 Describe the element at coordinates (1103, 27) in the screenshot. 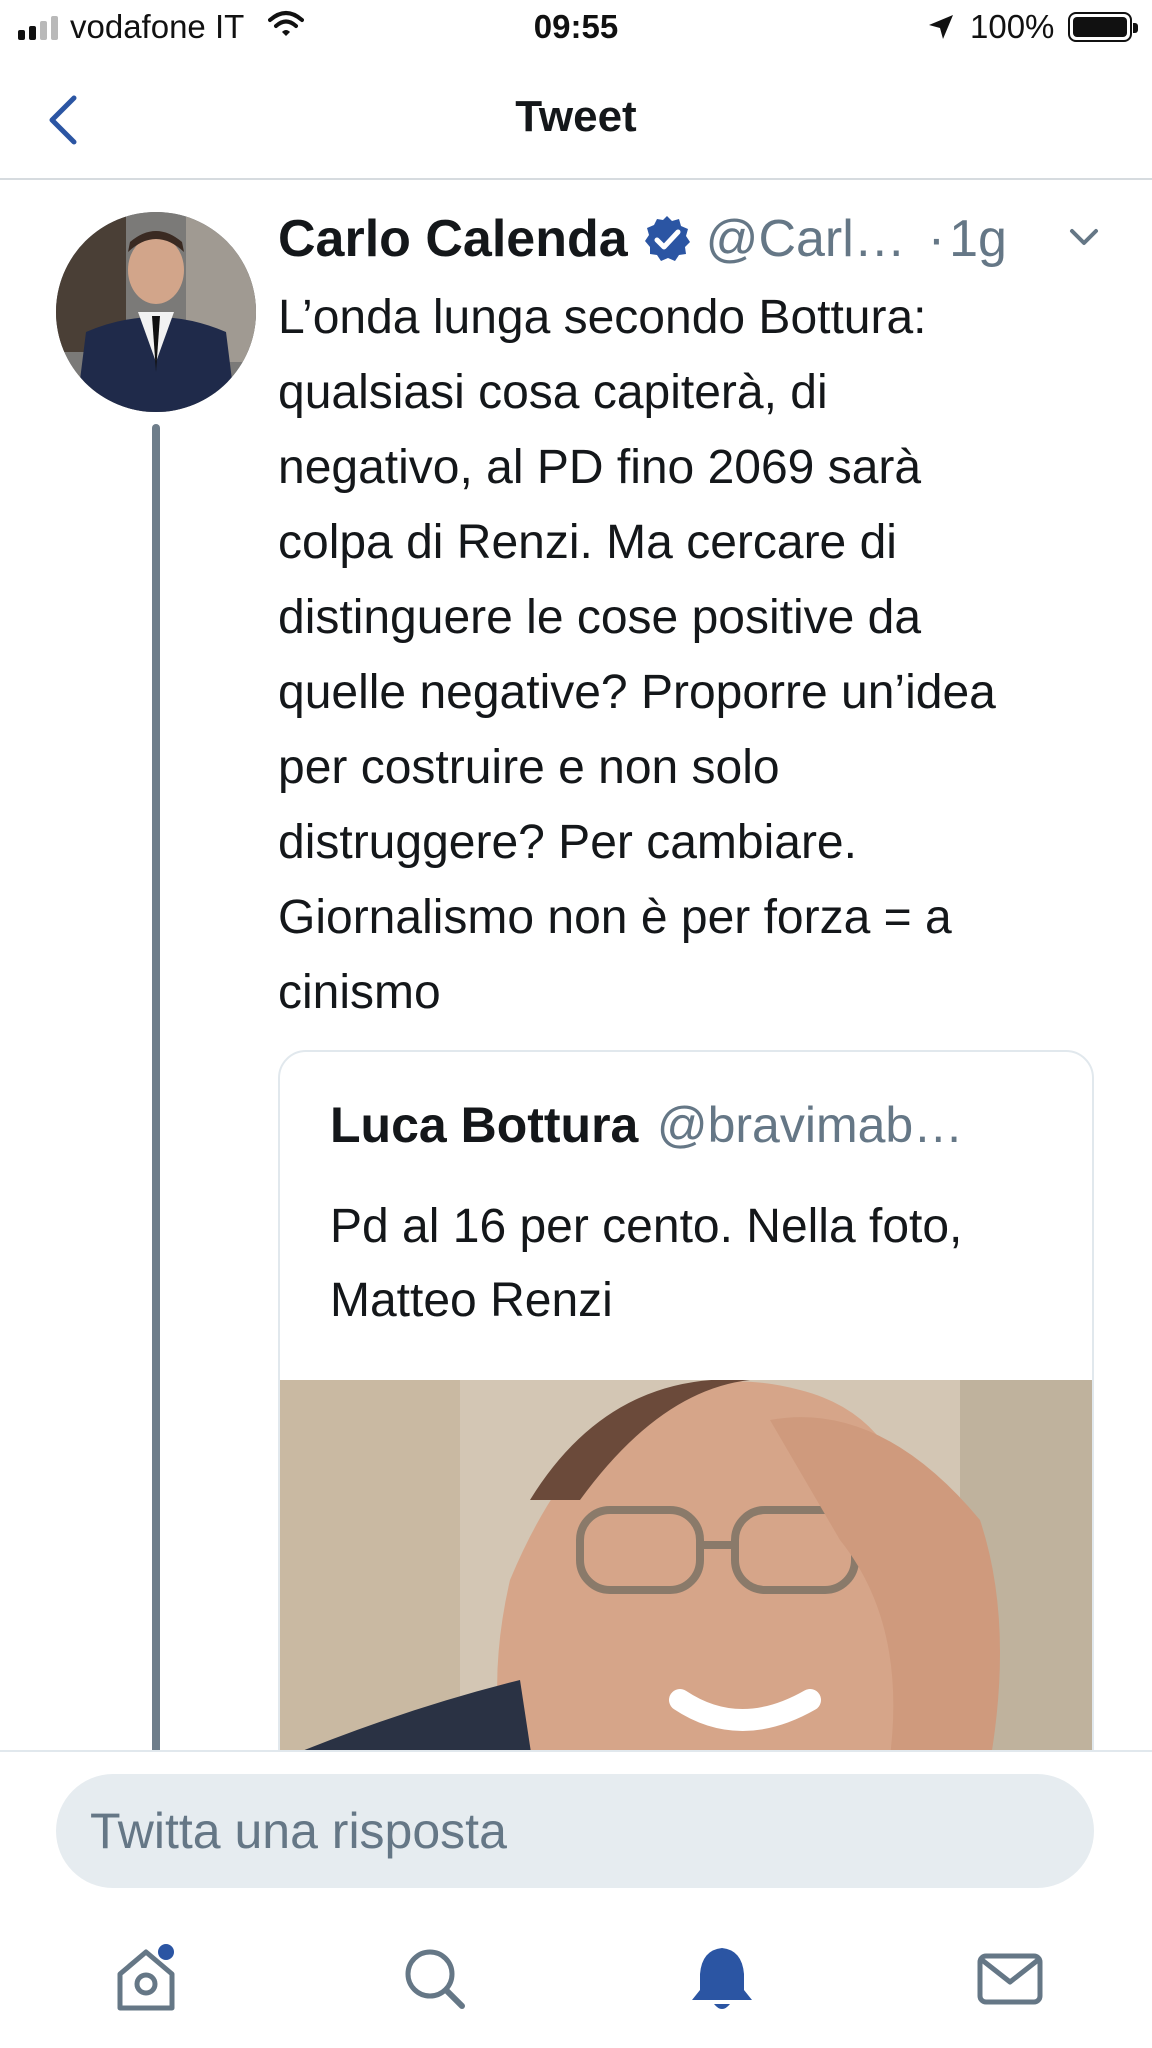

I see `battery-icon` at that location.